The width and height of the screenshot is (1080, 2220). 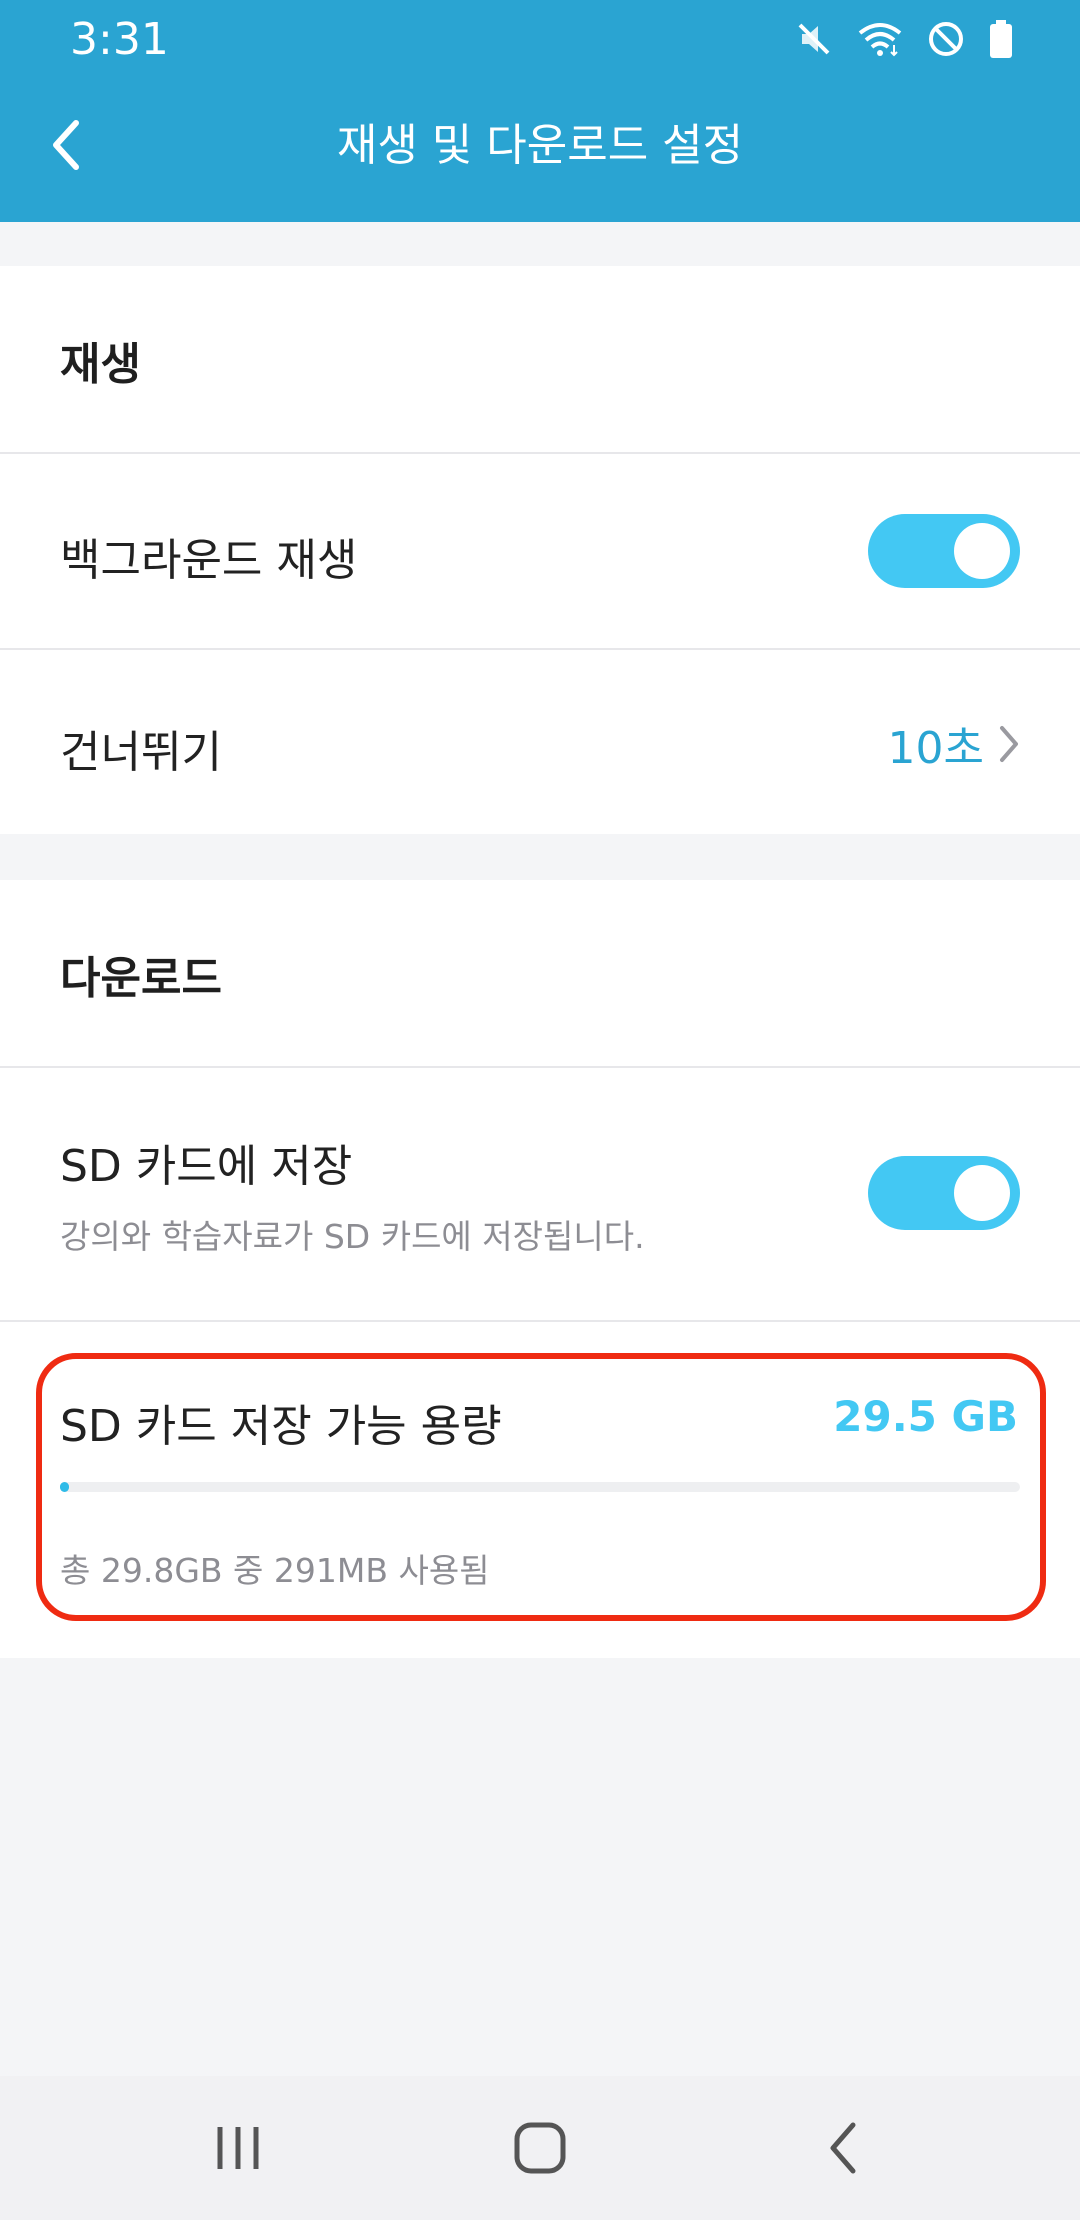 I want to click on status-time: 3:31, so click(x=119, y=39).